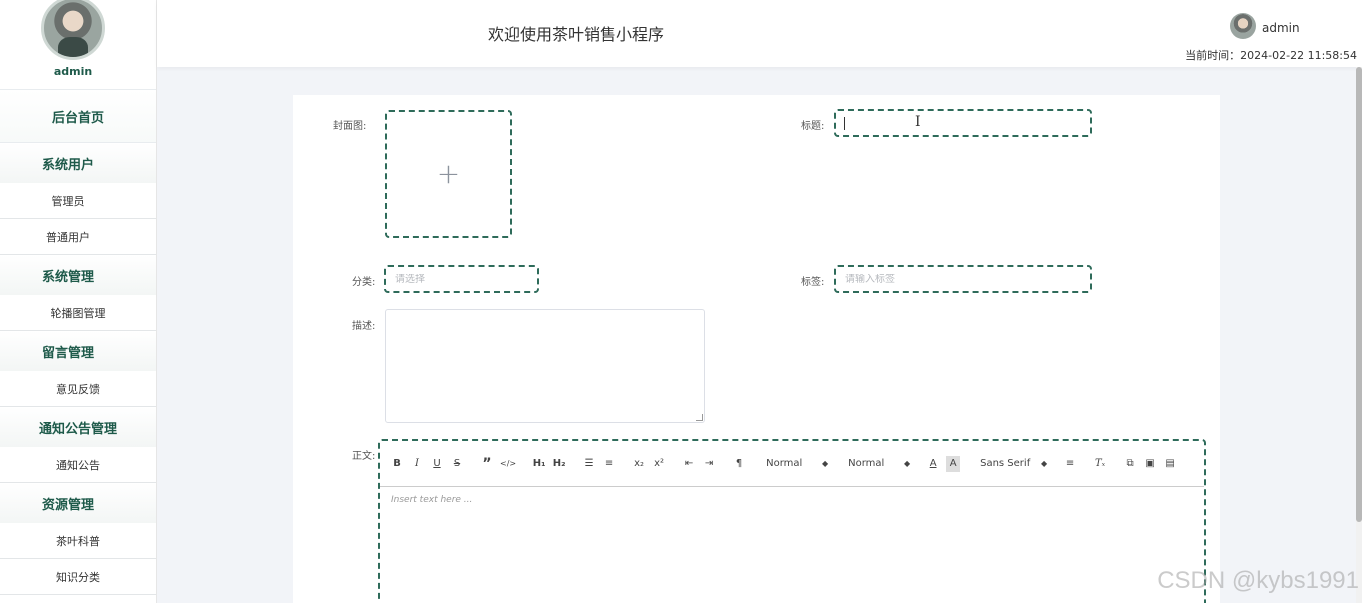 The width and height of the screenshot is (1362, 603). I want to click on superscript-button: x², so click(659, 464).